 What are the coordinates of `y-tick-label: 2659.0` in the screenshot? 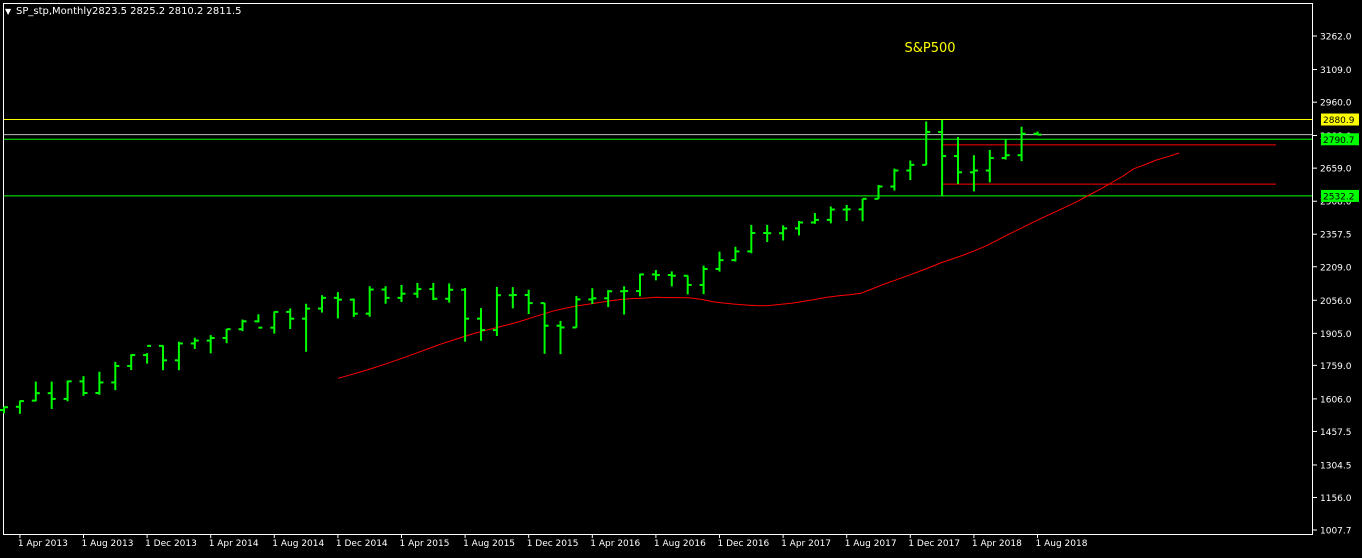 It's located at (1336, 170).